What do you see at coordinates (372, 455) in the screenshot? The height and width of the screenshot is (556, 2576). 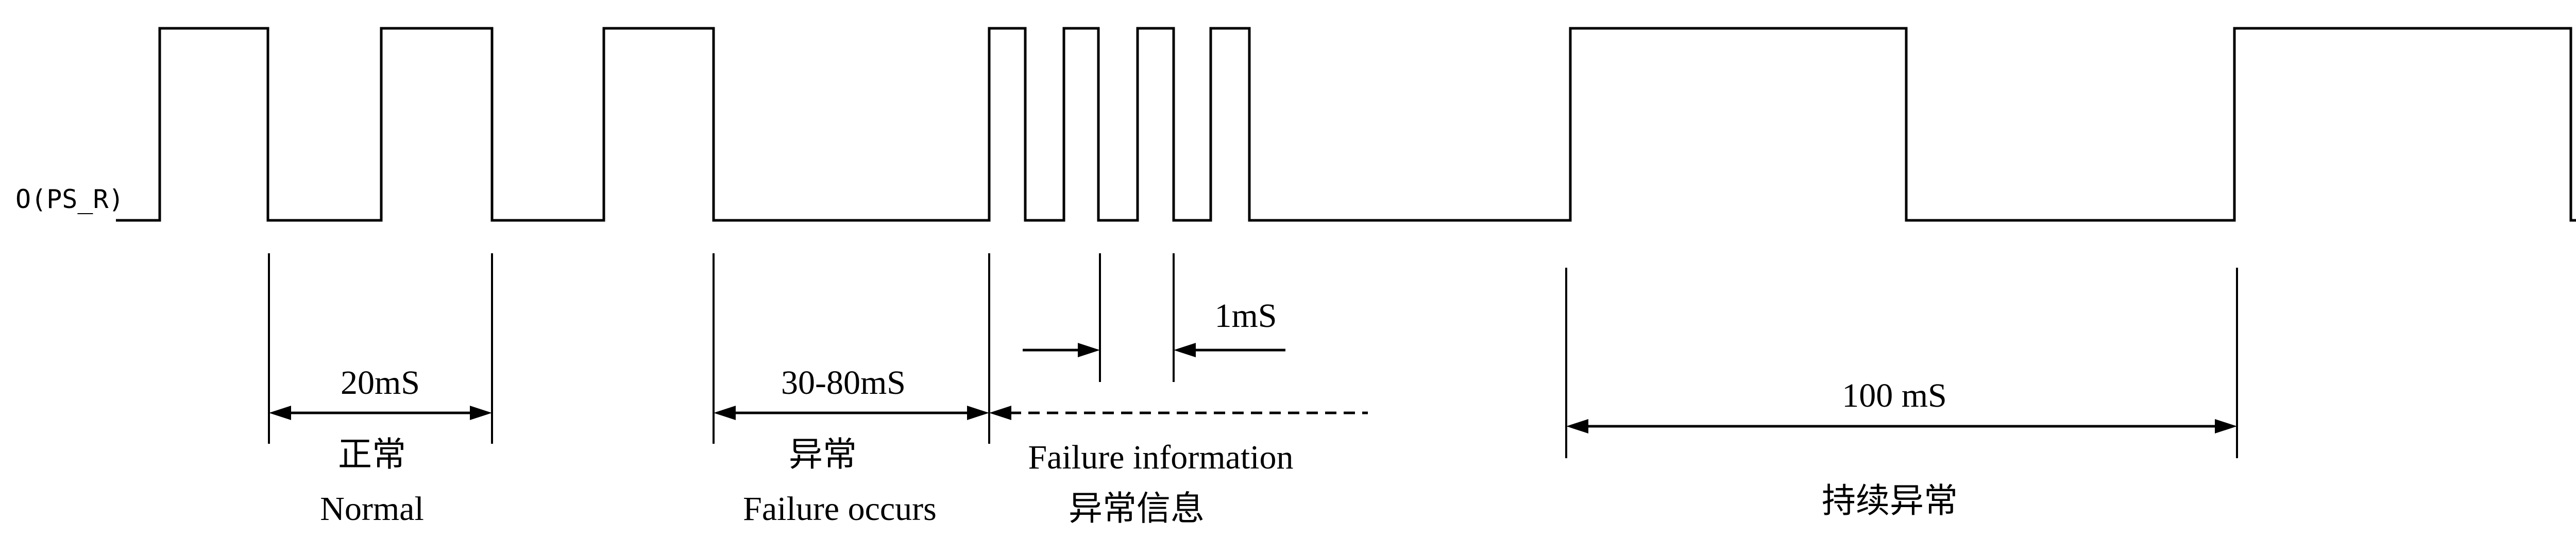 I see `normal-label-cn: 正常` at bounding box center [372, 455].